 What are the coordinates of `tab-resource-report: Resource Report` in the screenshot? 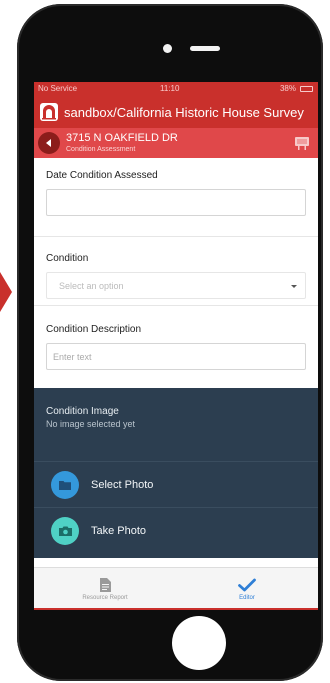 It's located at (105, 589).